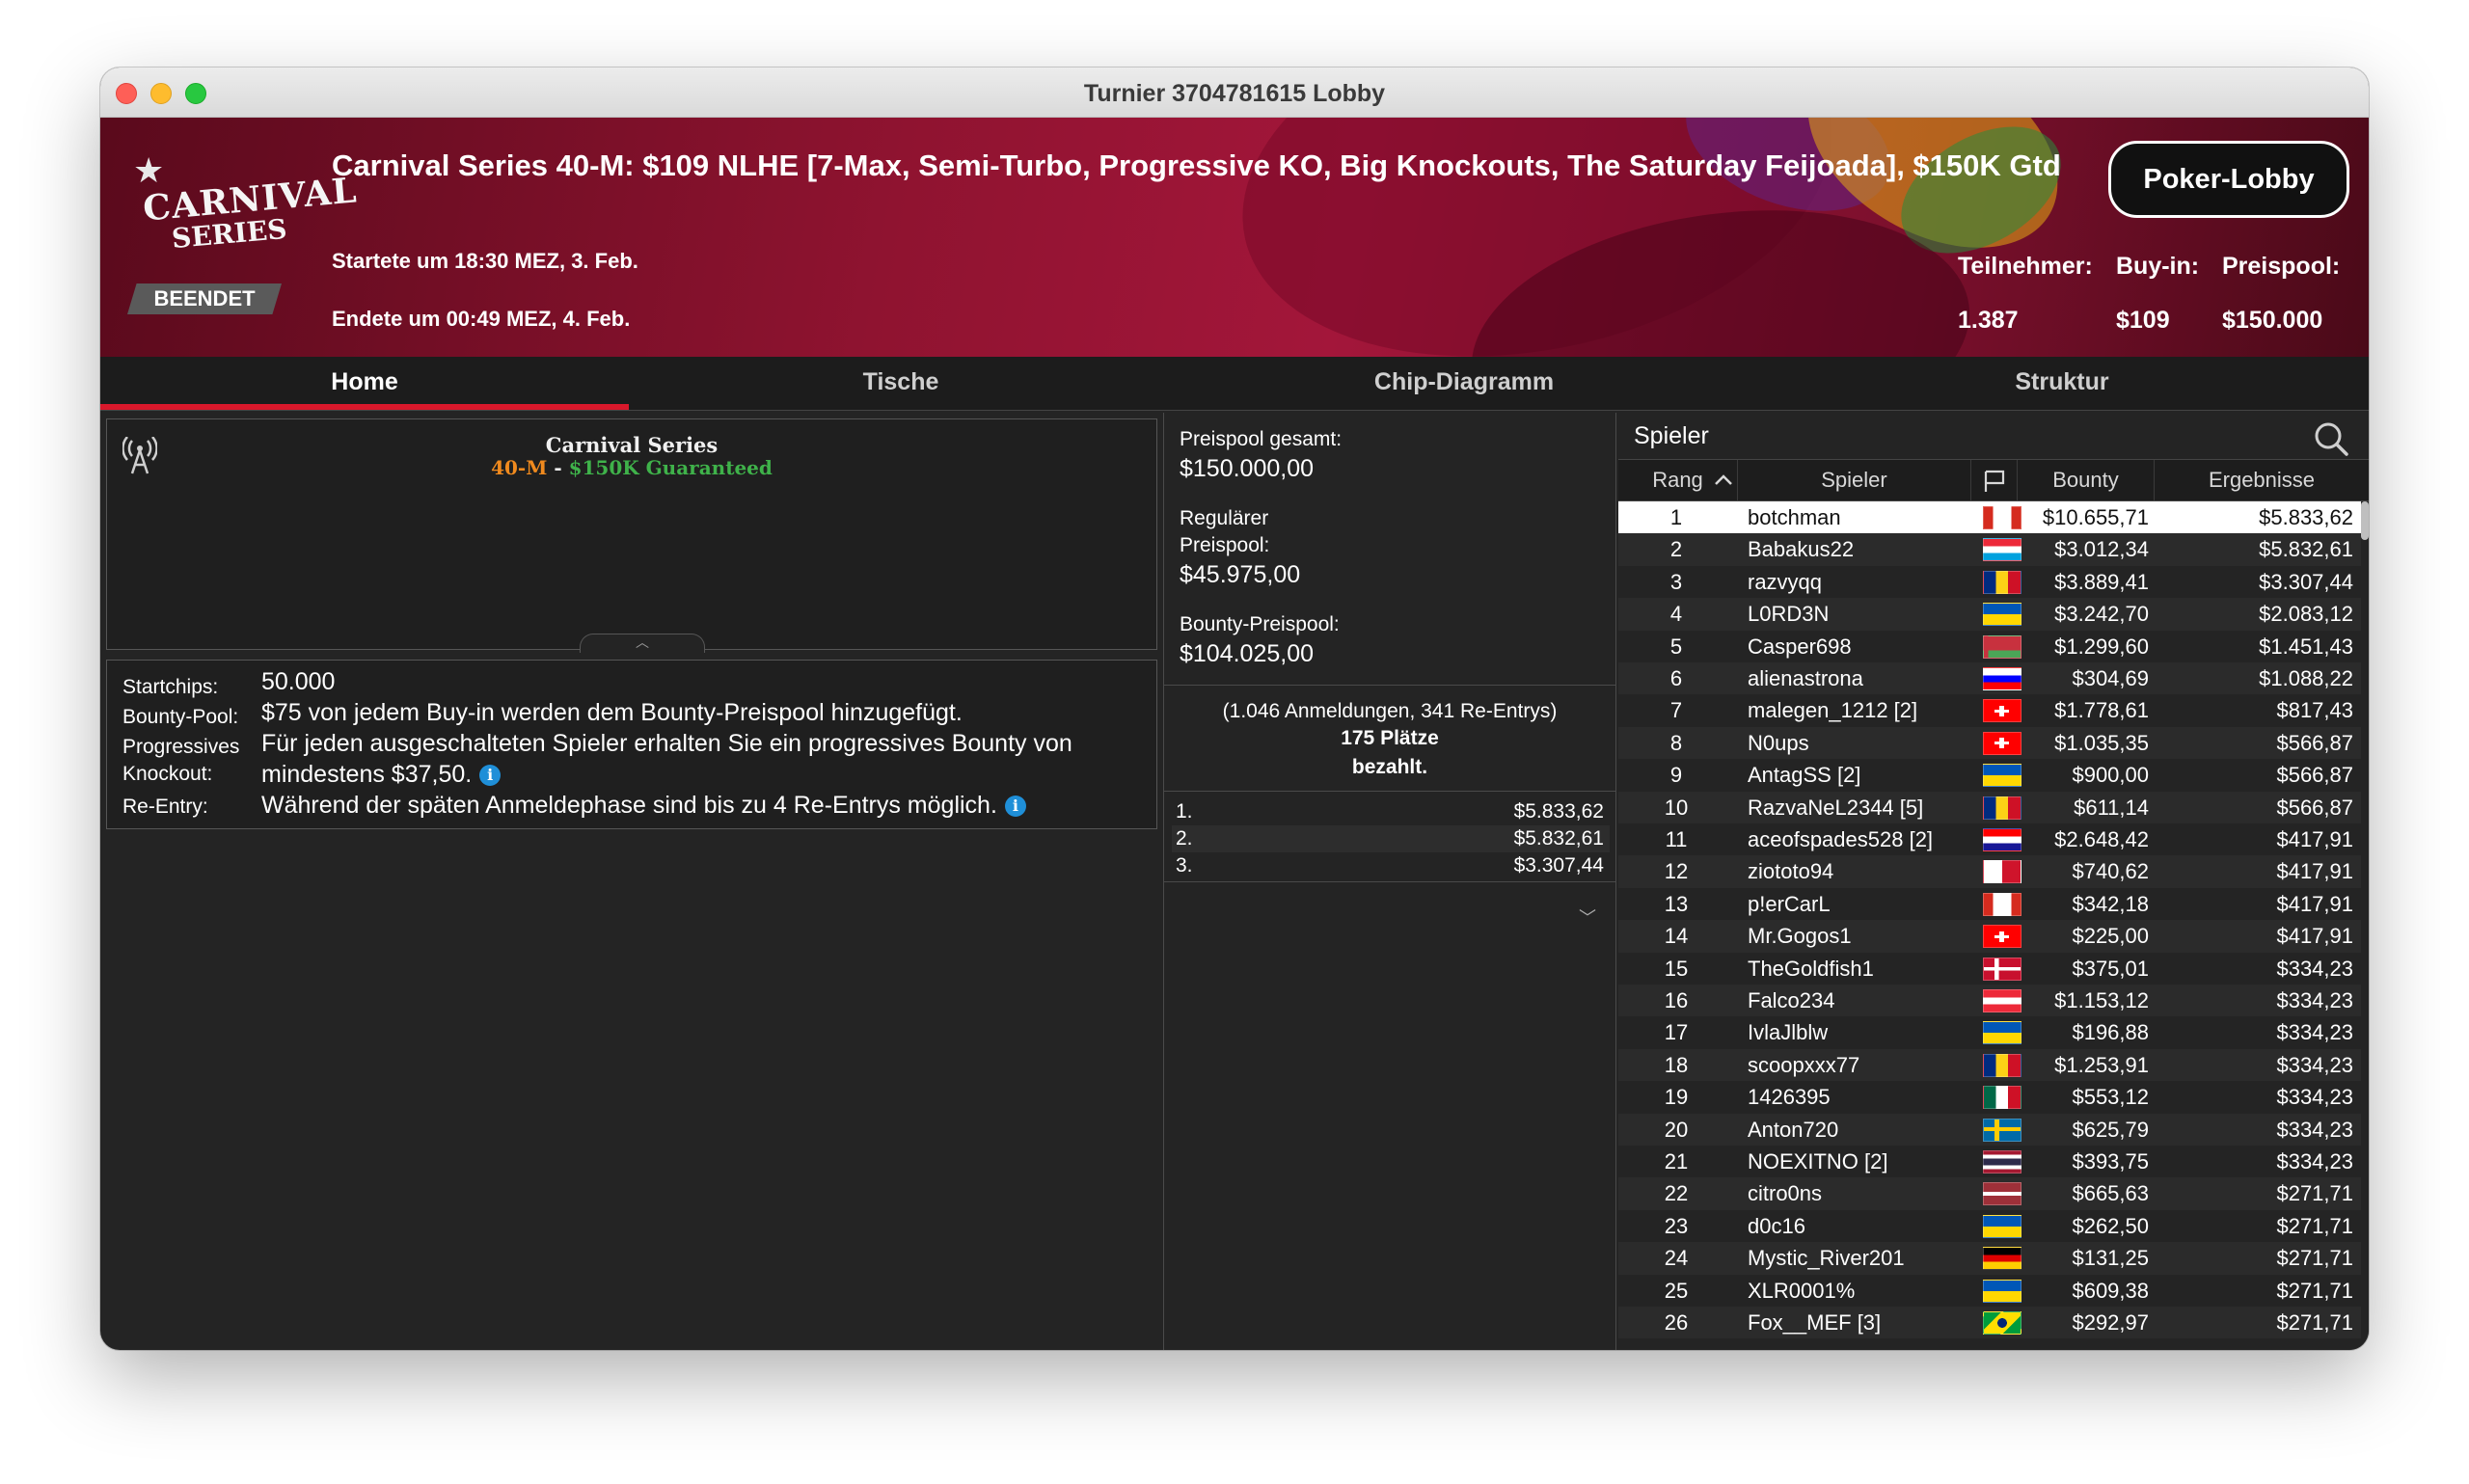  I want to click on player-result: $1.088,22, so click(2306, 678).